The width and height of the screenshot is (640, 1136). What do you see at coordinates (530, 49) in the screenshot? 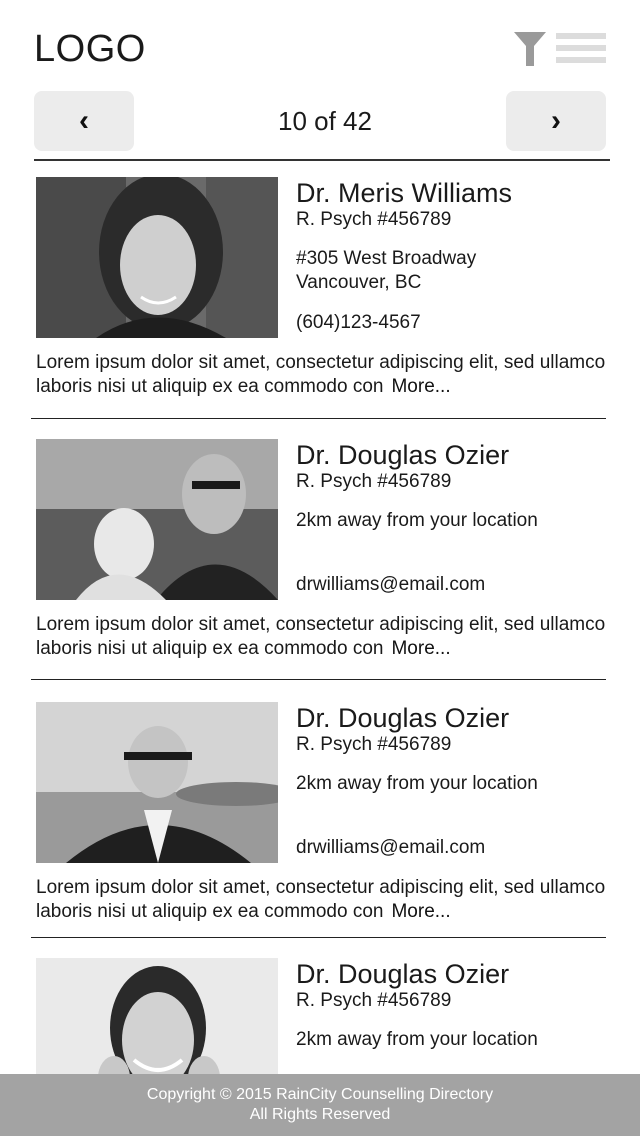
I see `filter-icon` at bounding box center [530, 49].